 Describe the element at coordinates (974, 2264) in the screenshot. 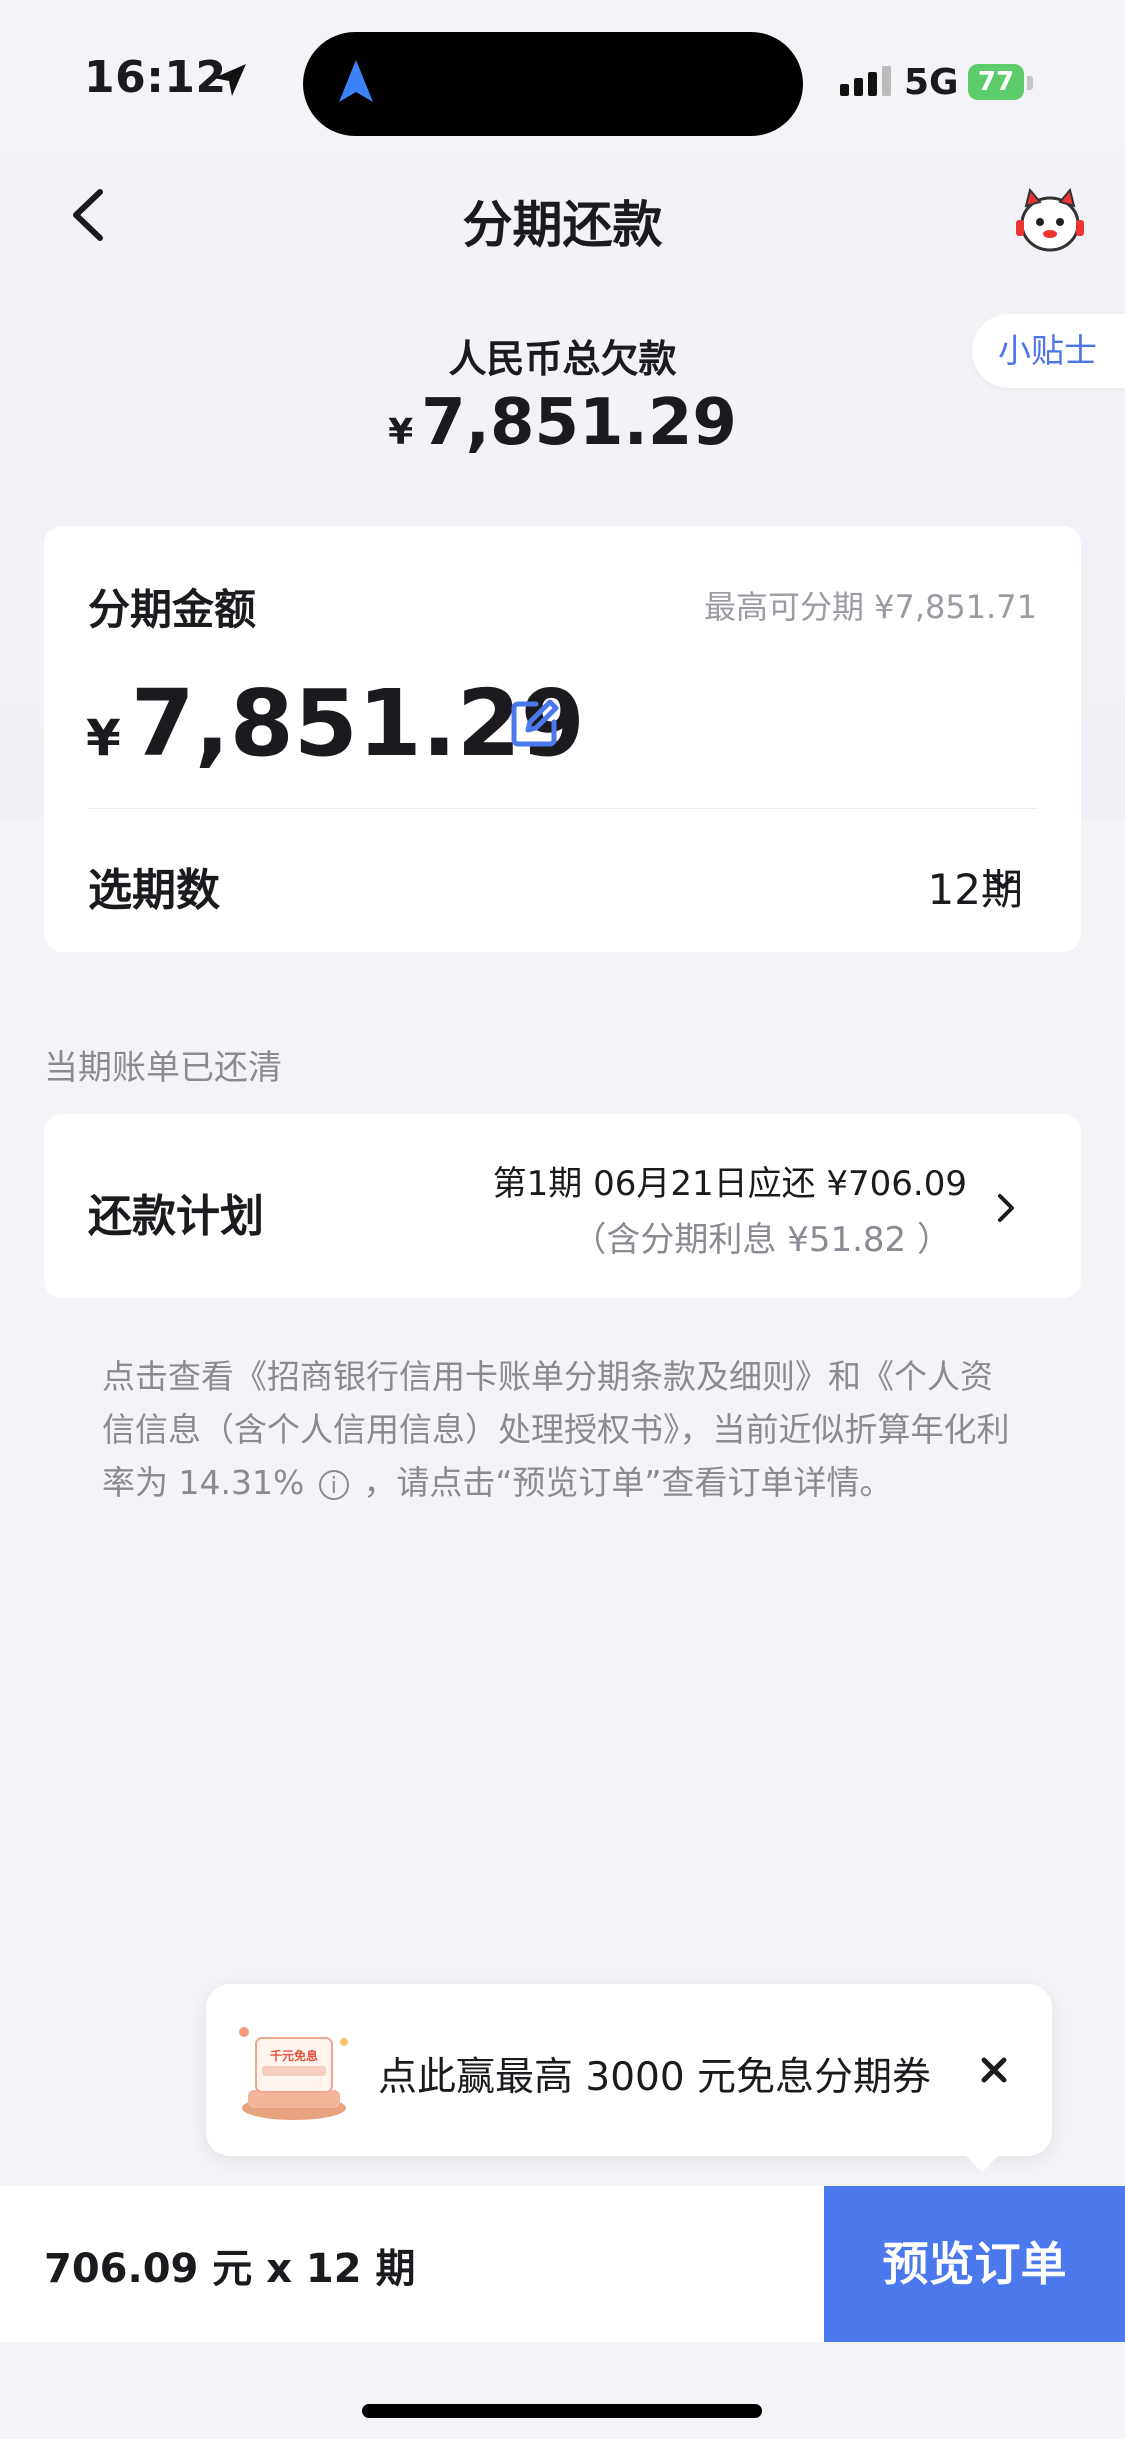

I see `preview-order-button: 预览订单` at that location.